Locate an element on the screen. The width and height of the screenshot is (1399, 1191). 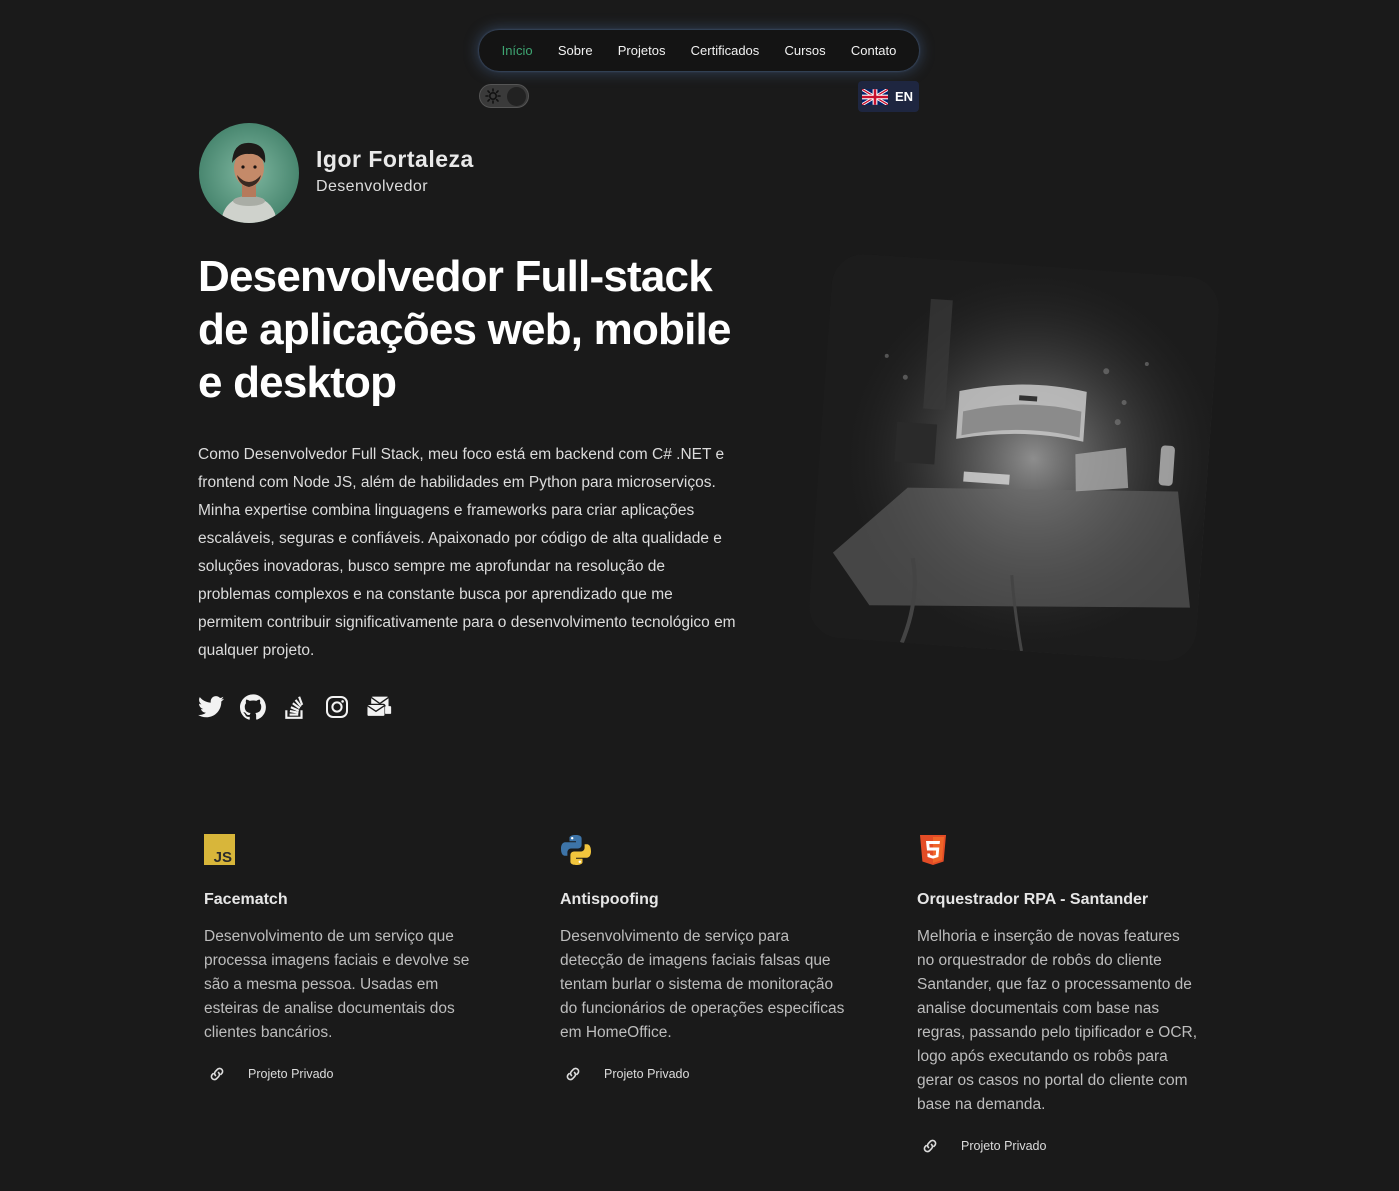
nav-item-inicio: Início is located at coordinates (517, 50).